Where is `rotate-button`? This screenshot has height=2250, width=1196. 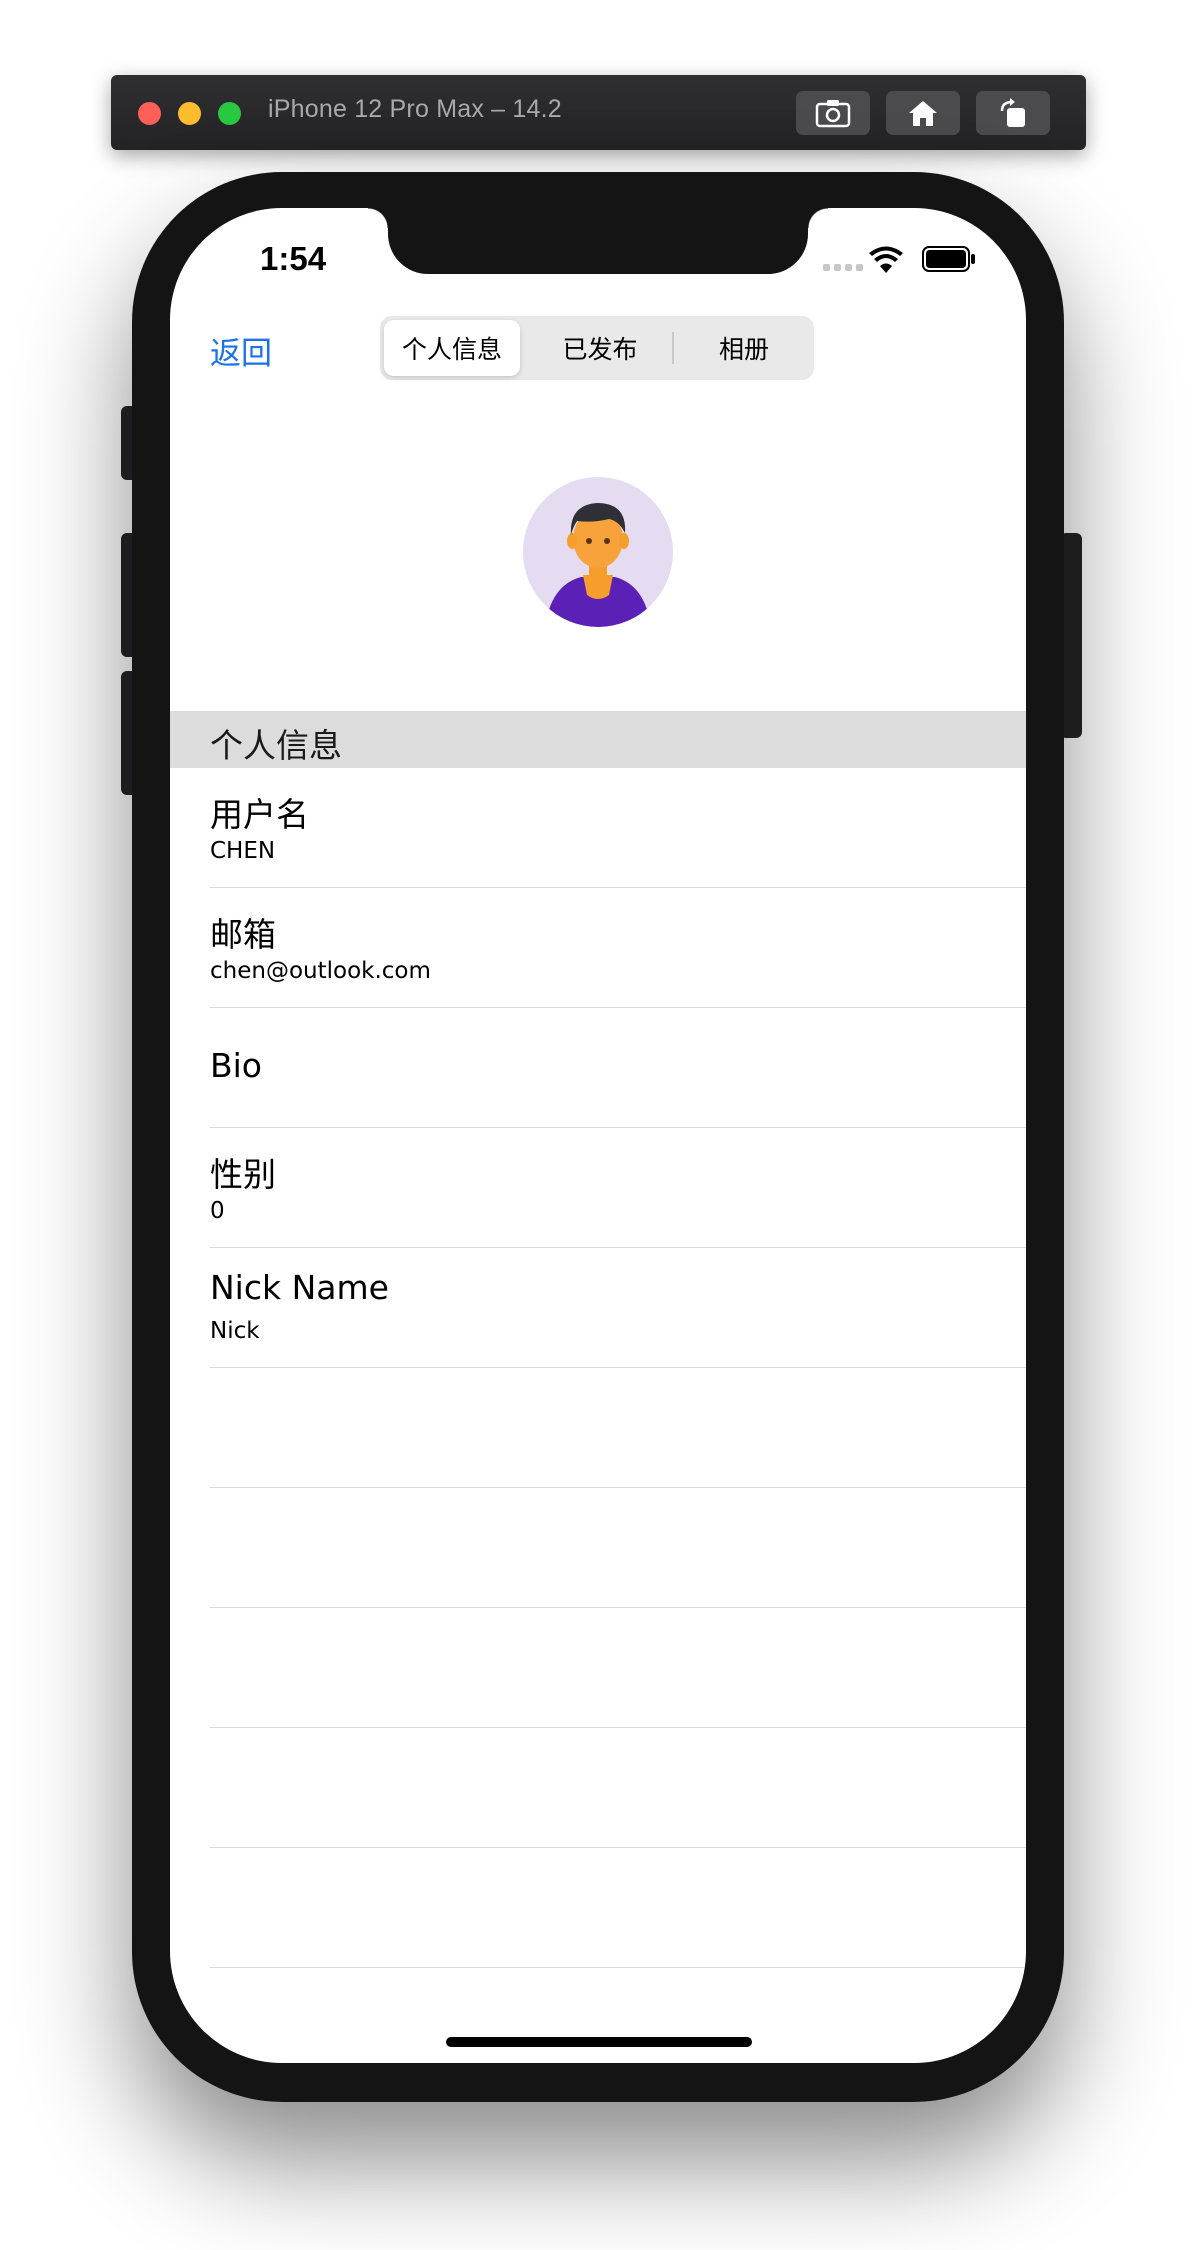 rotate-button is located at coordinates (1013, 113).